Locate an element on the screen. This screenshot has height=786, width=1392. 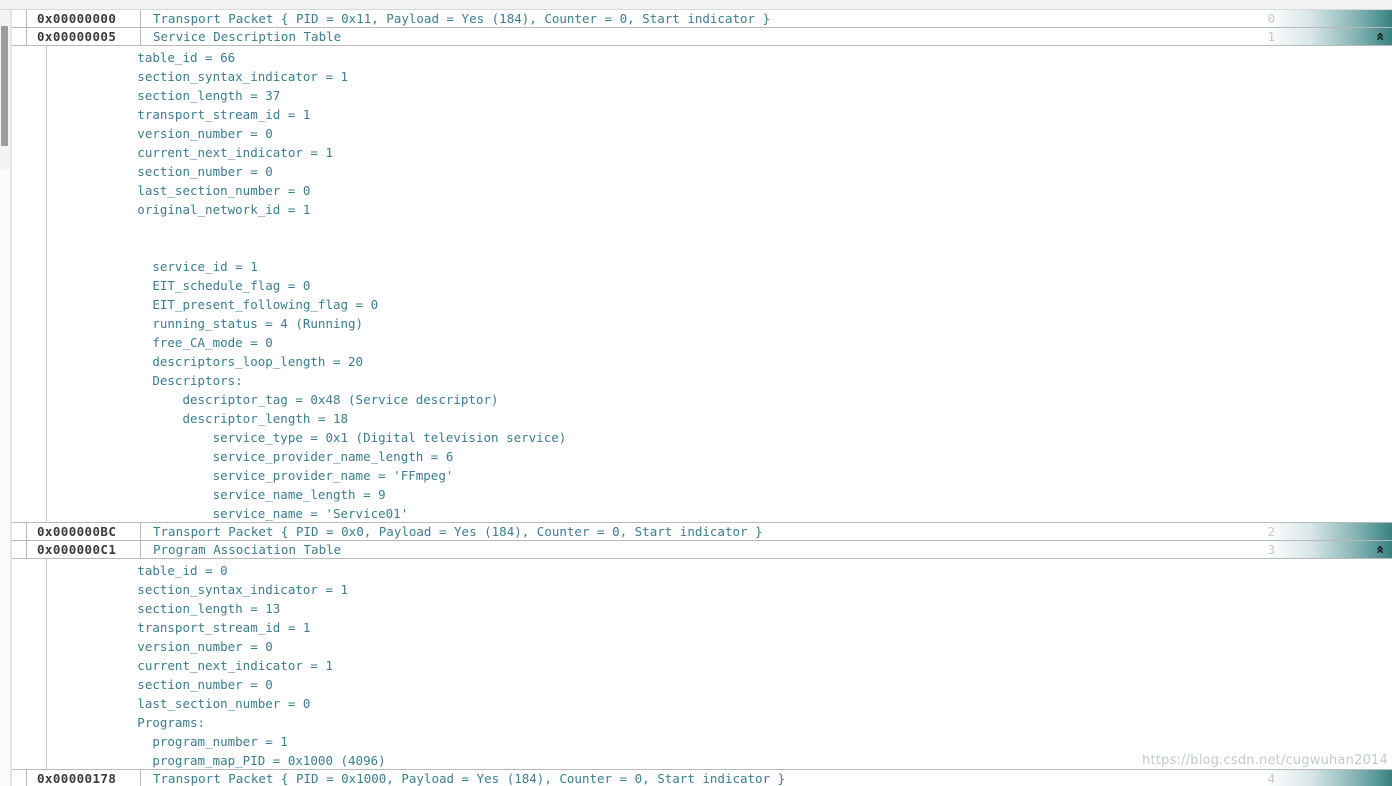
row-number: 2 is located at coordinates (1271, 531).